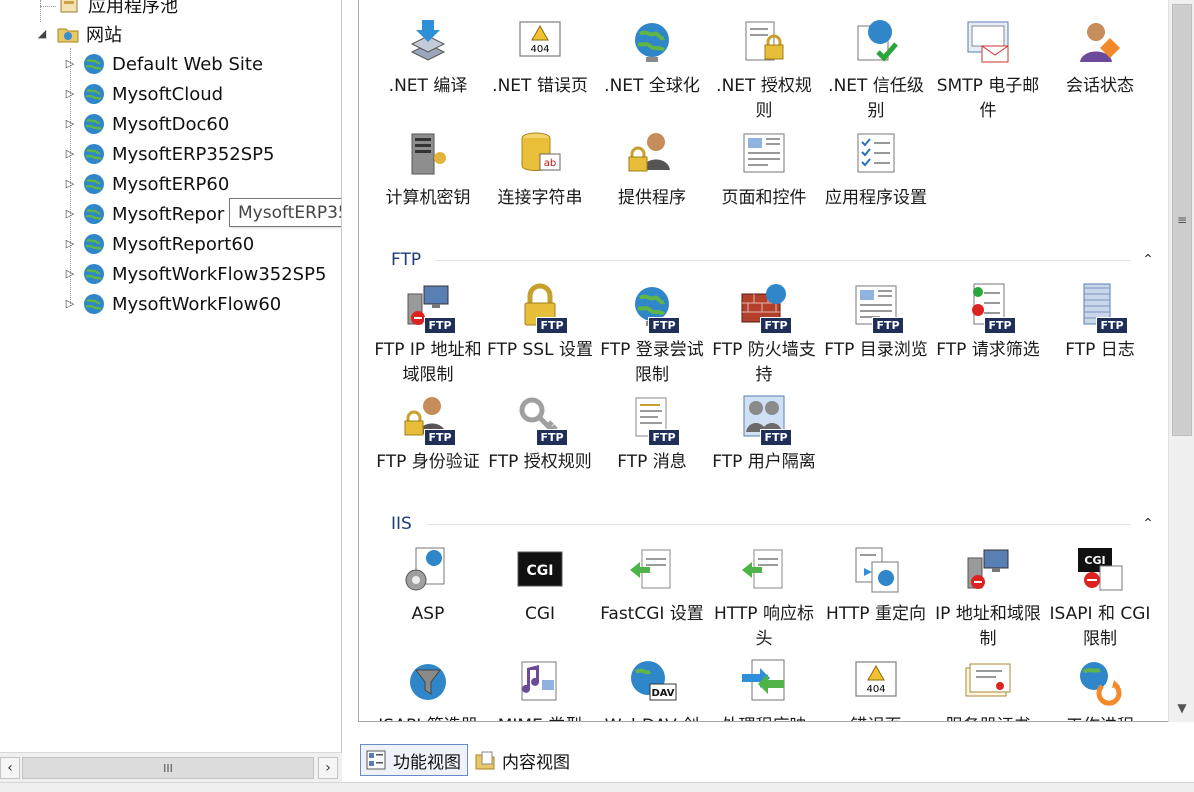  Describe the element at coordinates (876, 154) in the screenshot. I see `application-settings-icon` at that location.